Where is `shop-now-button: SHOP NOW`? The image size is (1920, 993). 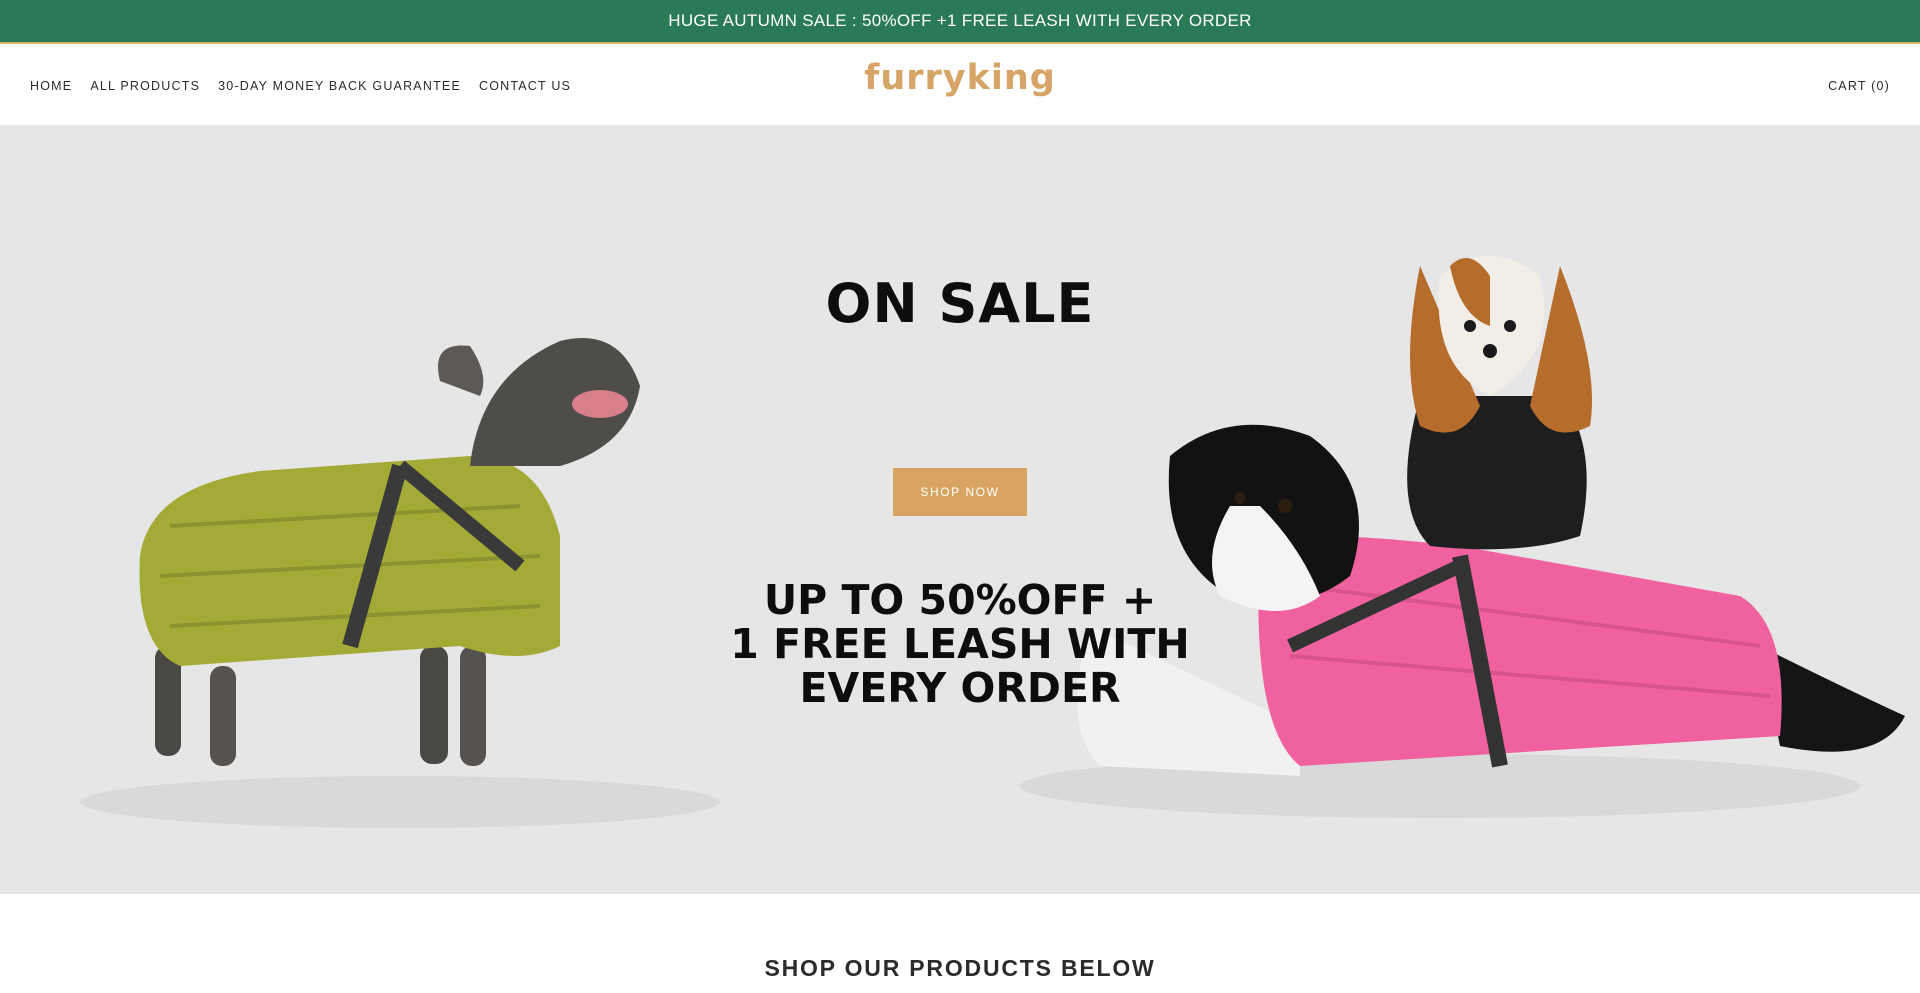 shop-now-button: SHOP NOW is located at coordinates (960, 492).